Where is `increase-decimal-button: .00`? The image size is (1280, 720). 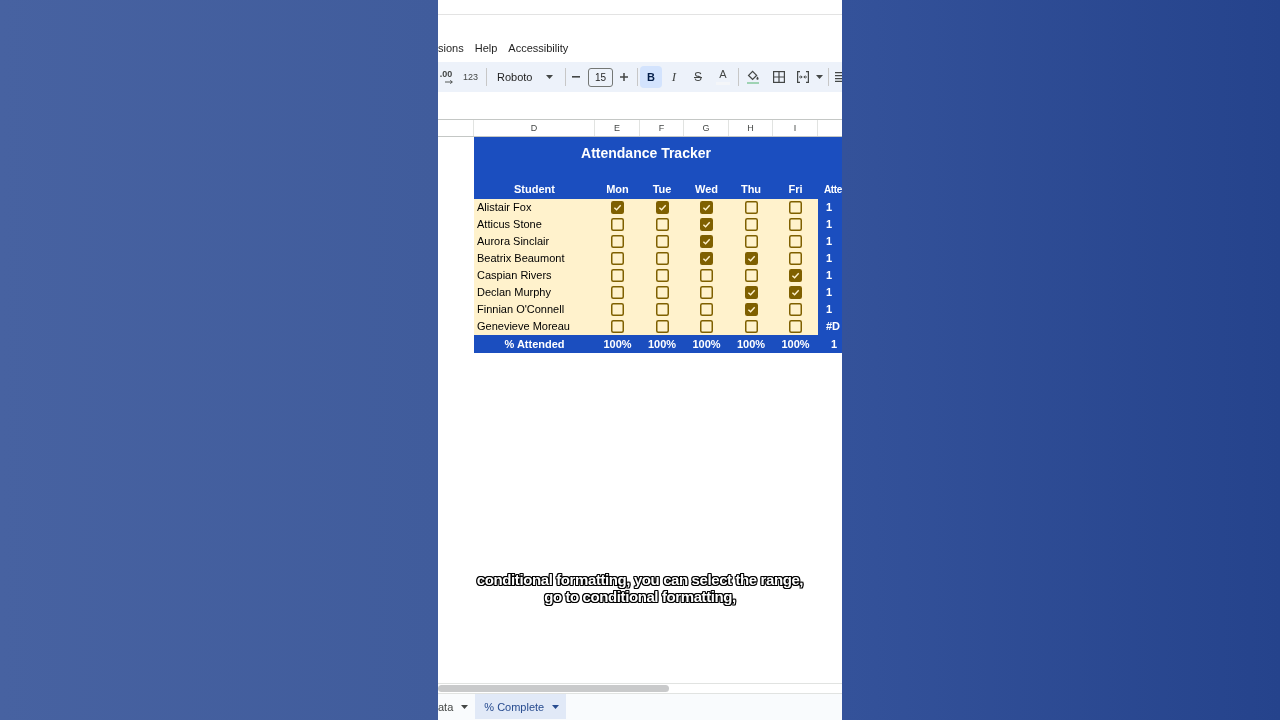 increase-decimal-button: .00 is located at coordinates (446, 77).